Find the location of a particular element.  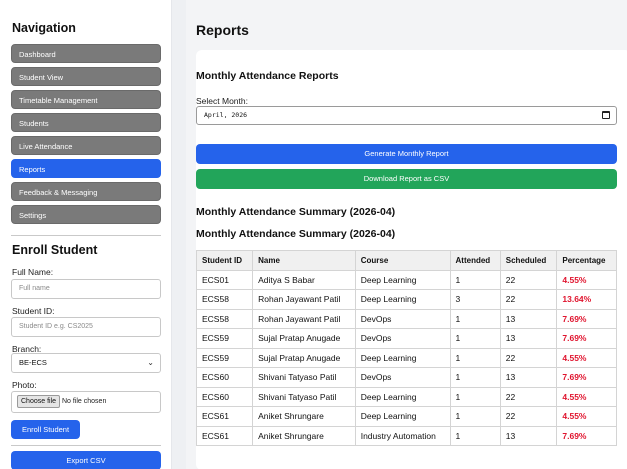

export-csv-button: Export CSV is located at coordinates (86, 460).